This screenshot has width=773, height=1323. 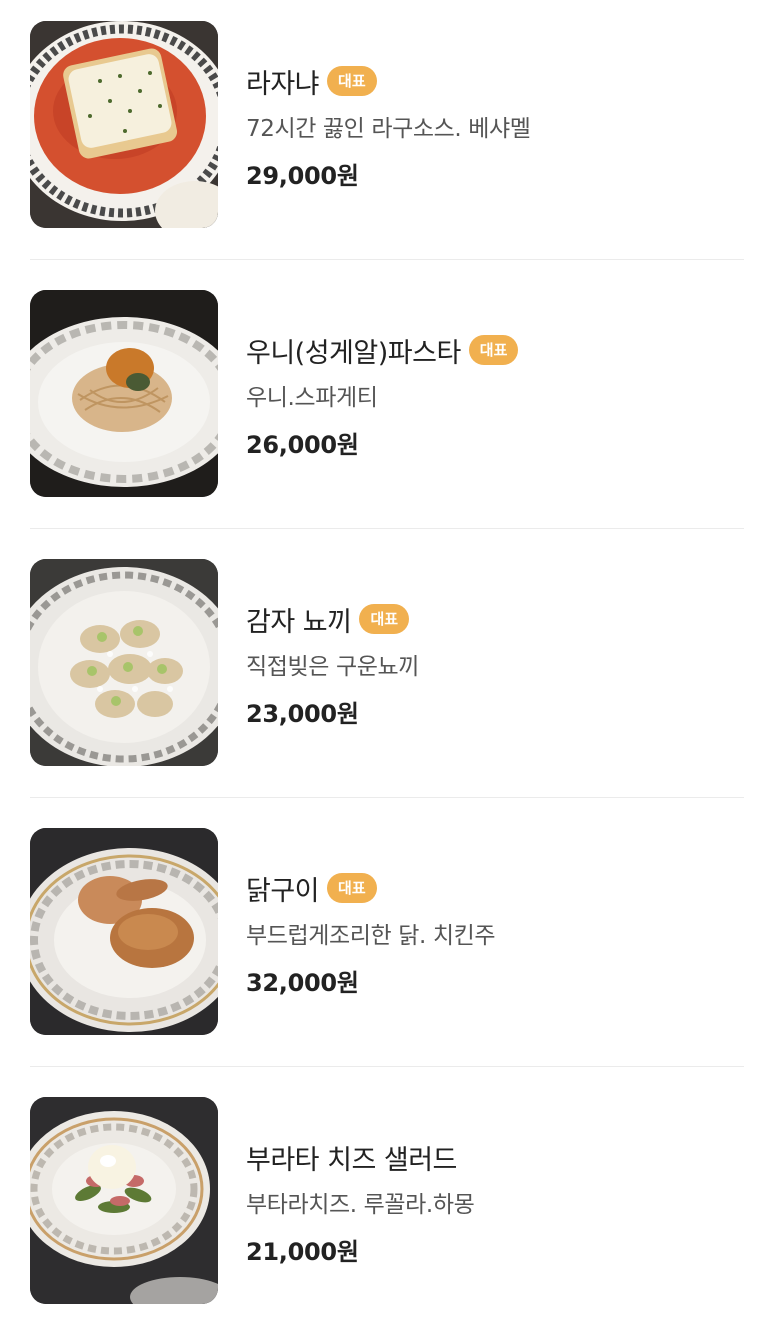 I want to click on menu-item-price: 21,000원, so click(x=302, y=1252).